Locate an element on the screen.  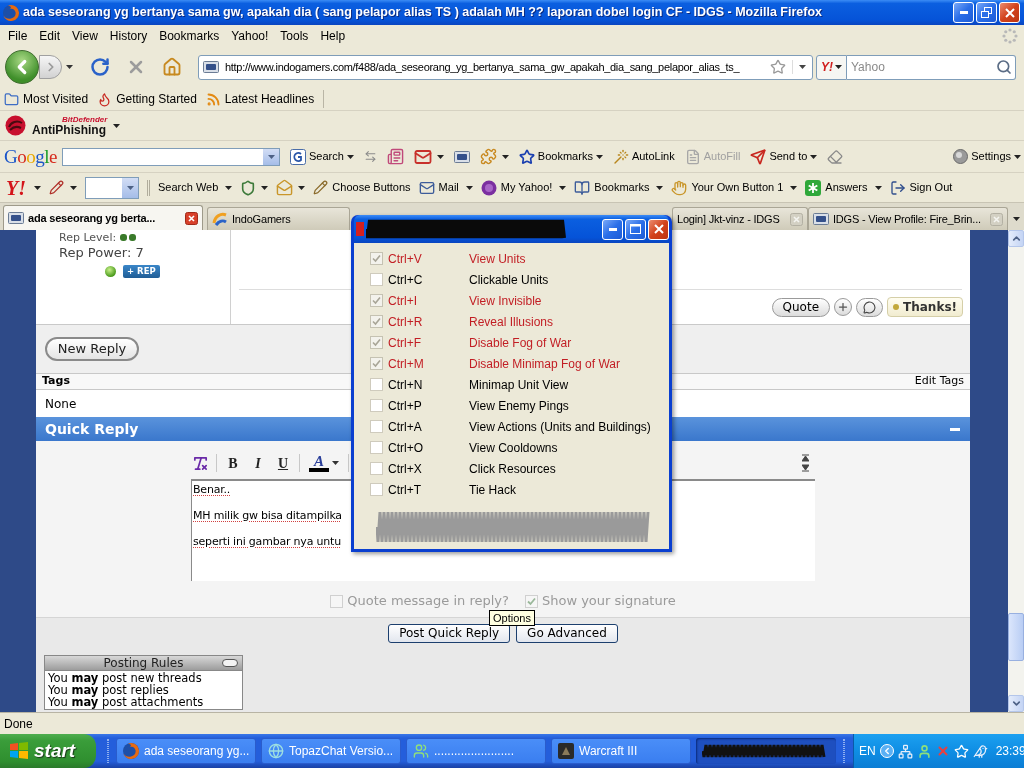
back-button is located at coordinates (22, 67).